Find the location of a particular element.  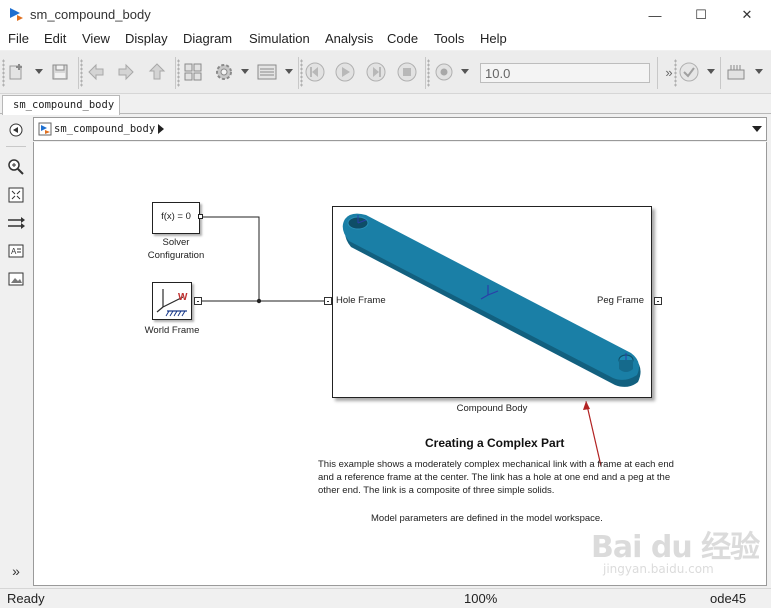

model-tab-strip: sm_compound_body is located at coordinates (385, 104).